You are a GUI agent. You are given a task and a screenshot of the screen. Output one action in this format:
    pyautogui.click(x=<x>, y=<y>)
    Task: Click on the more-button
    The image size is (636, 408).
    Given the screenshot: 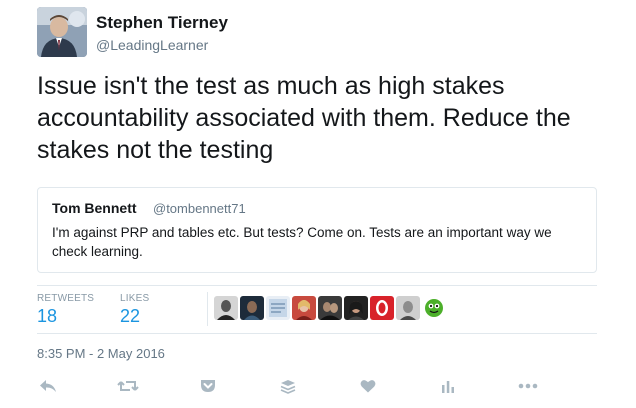 What is the action you would take?
    pyautogui.click(x=528, y=386)
    